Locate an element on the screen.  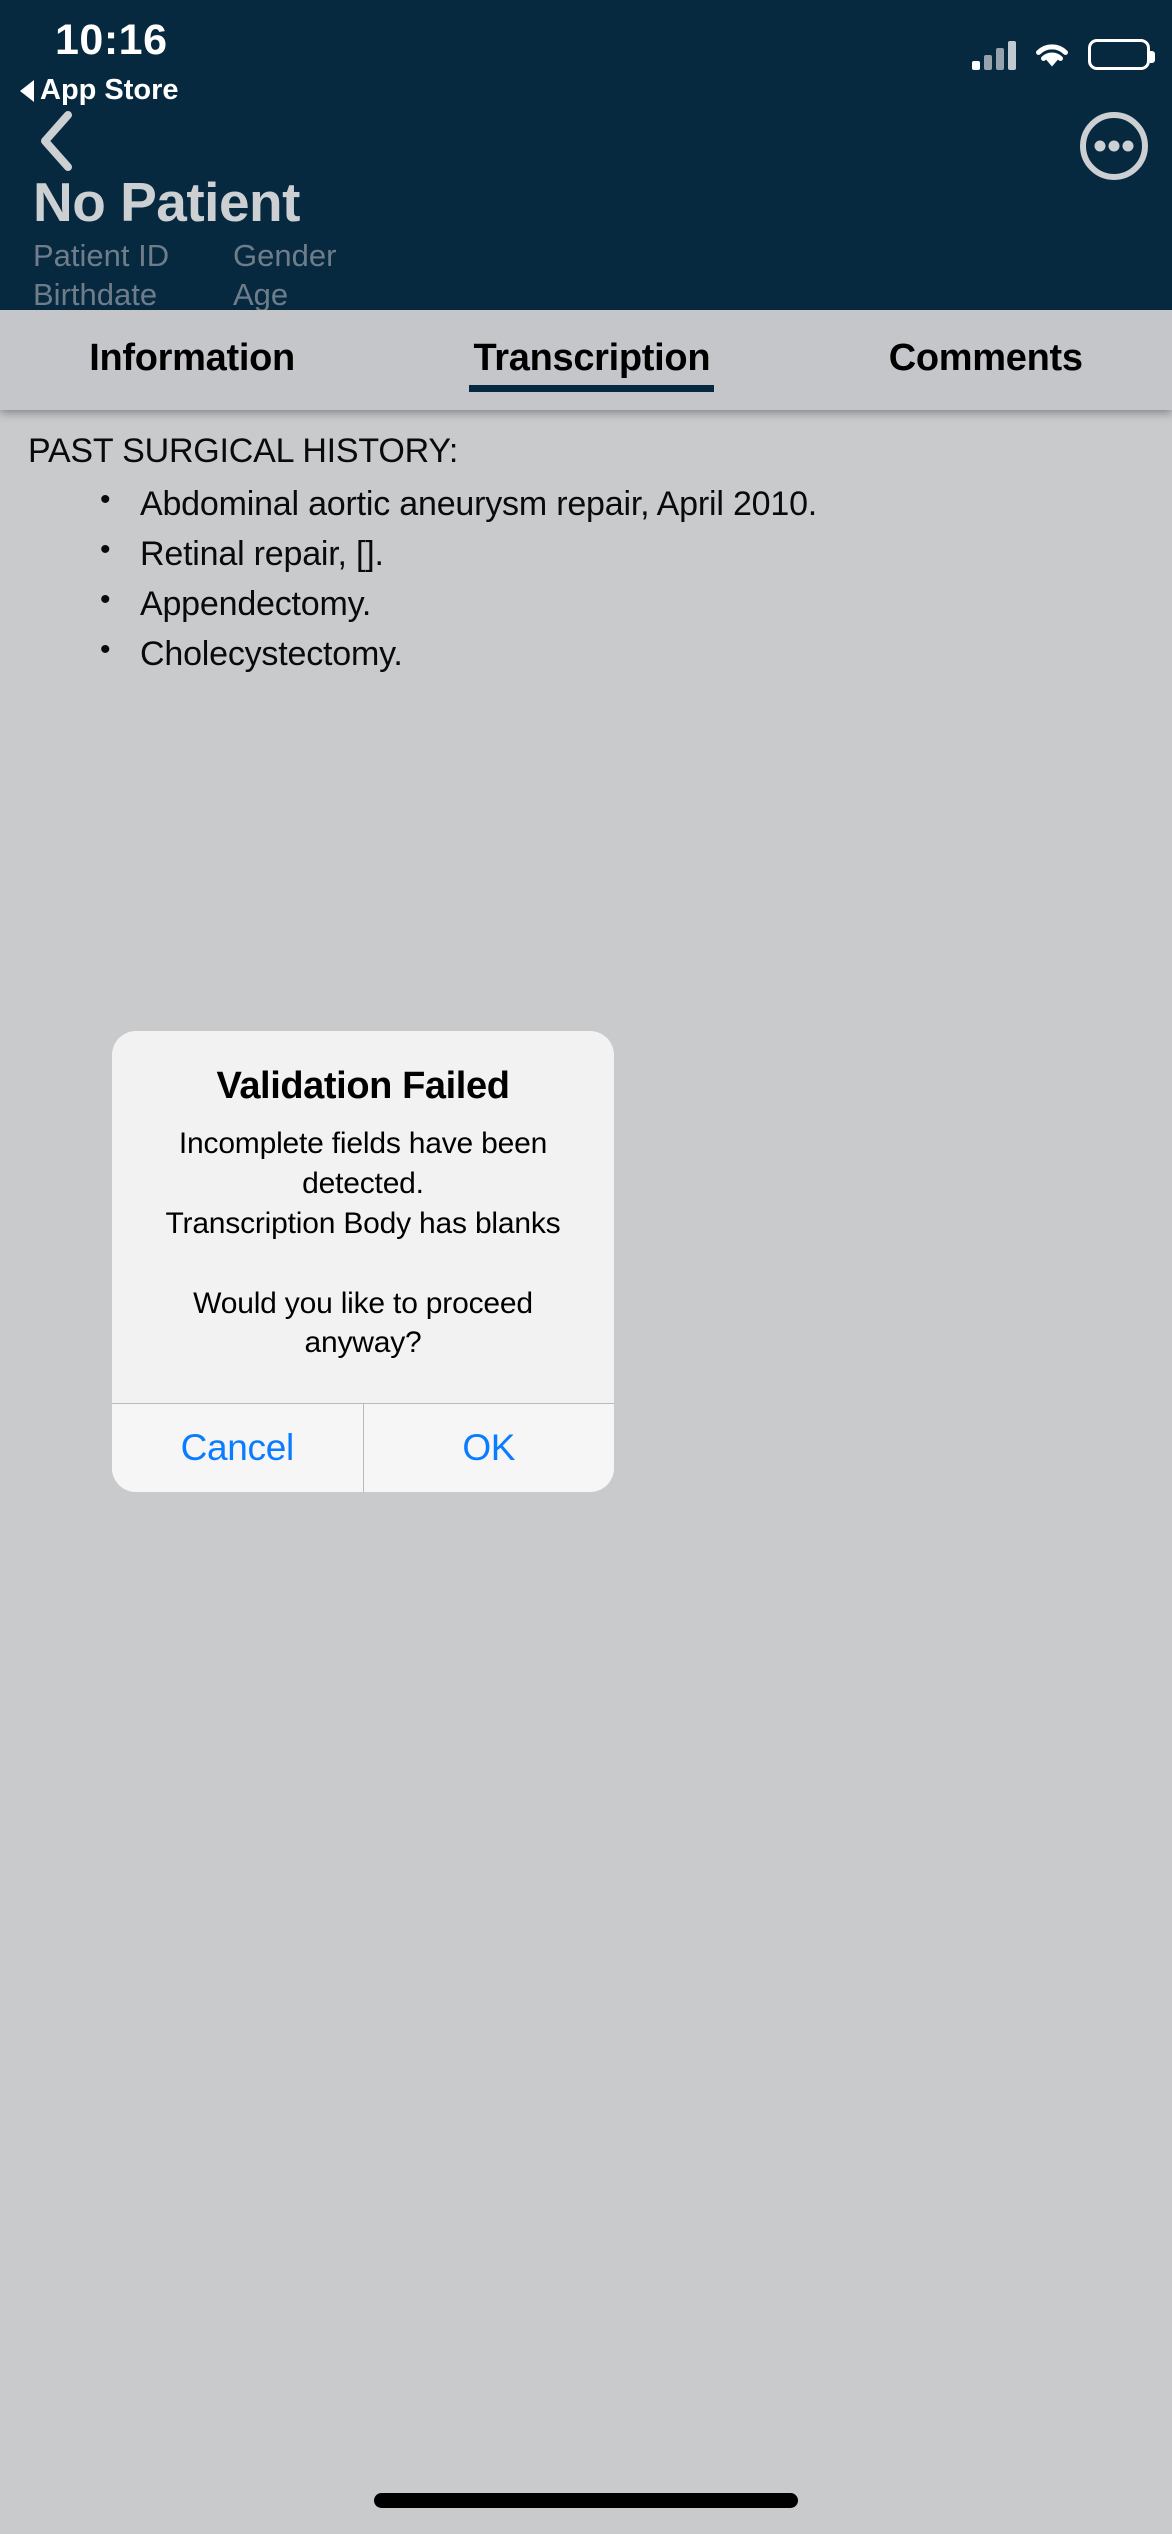
dialog-actions: Cancel OK is located at coordinates (363, 1448).